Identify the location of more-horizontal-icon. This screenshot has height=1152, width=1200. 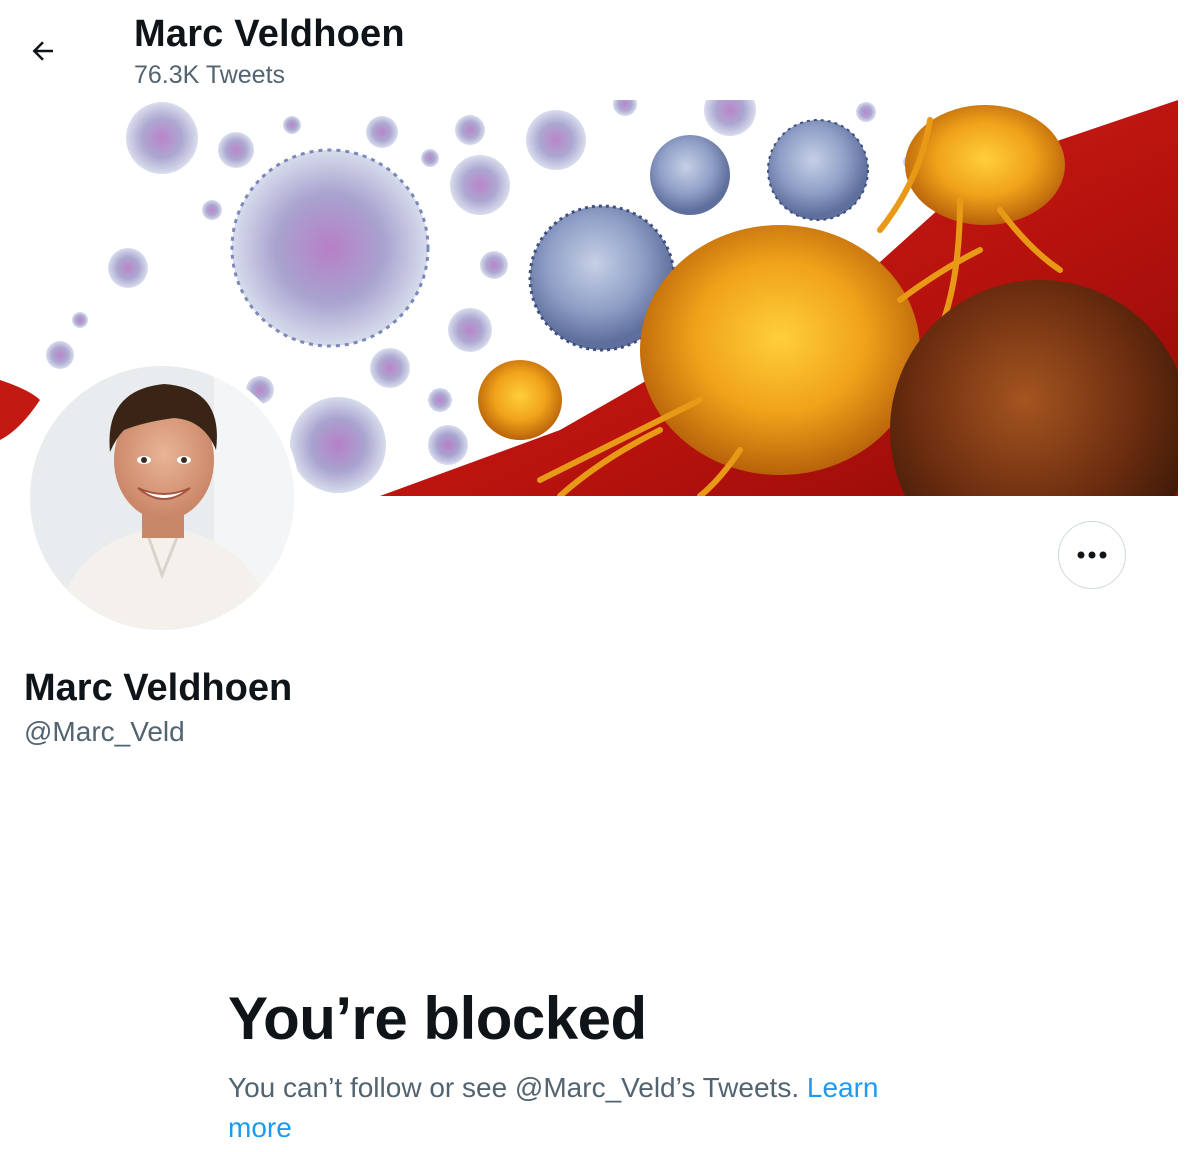
(1092, 555).